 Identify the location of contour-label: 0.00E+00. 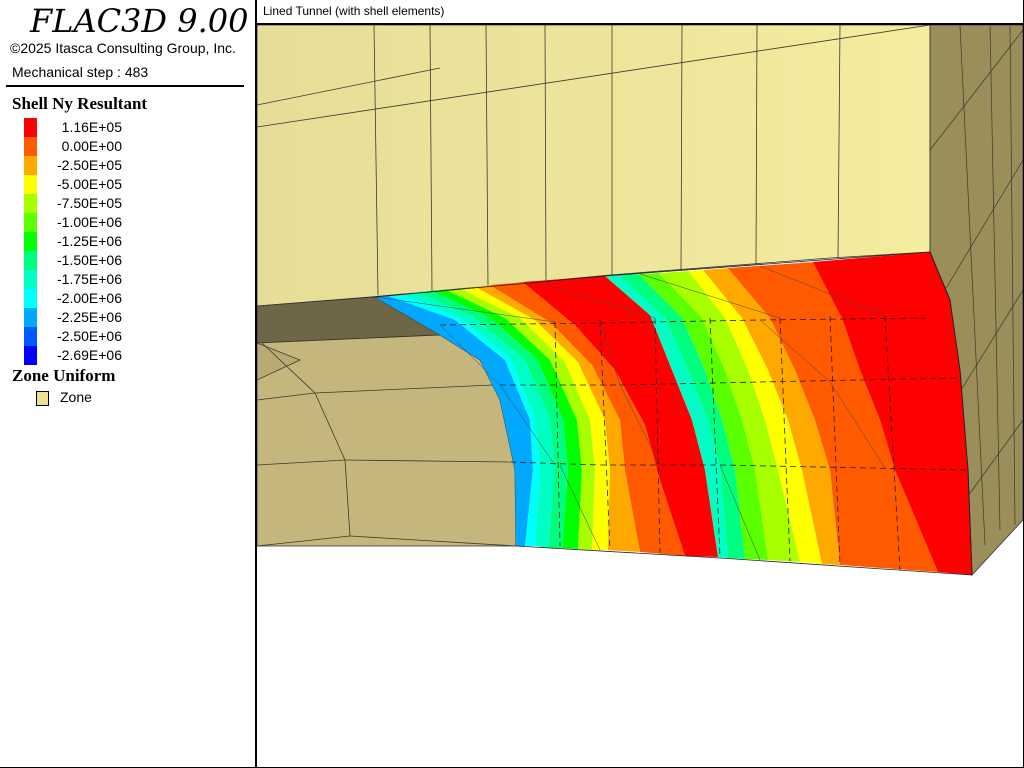
(91, 146).